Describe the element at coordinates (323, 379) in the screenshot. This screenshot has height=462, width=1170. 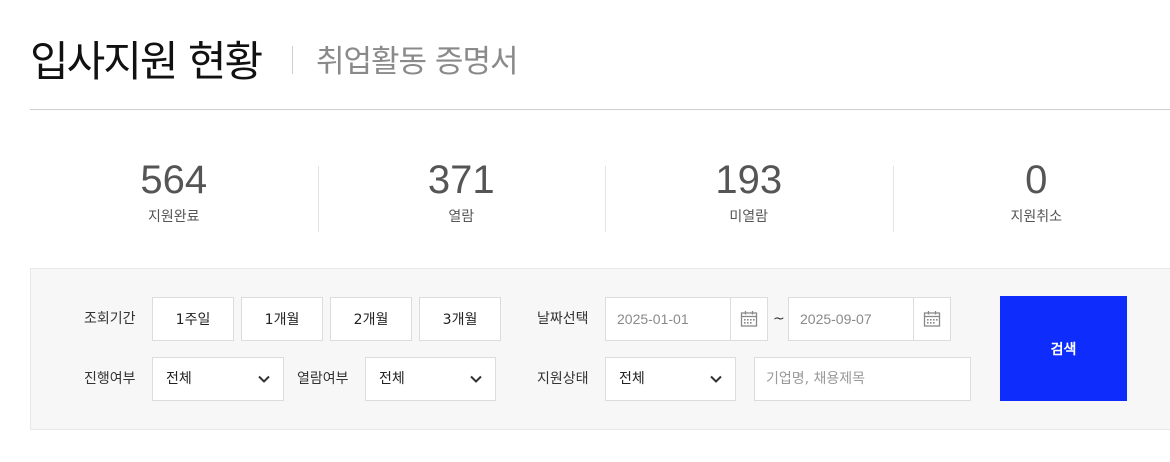
I see `read-label: 열람여부` at that location.